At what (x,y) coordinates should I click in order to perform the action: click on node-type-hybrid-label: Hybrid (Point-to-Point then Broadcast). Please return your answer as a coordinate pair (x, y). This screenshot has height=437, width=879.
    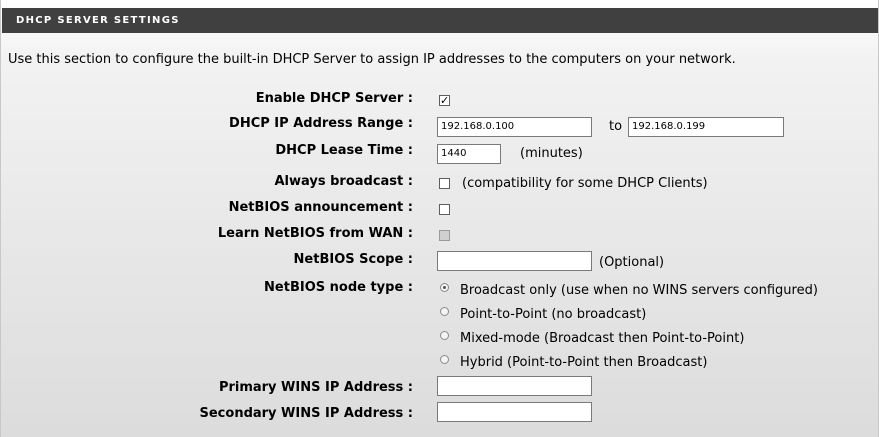
    Looking at the image, I should click on (584, 362).